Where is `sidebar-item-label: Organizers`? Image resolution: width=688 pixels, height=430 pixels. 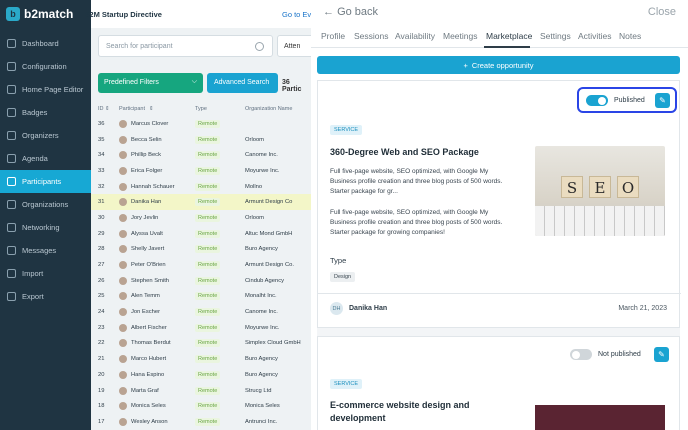 sidebar-item-label: Organizers is located at coordinates (40, 135).